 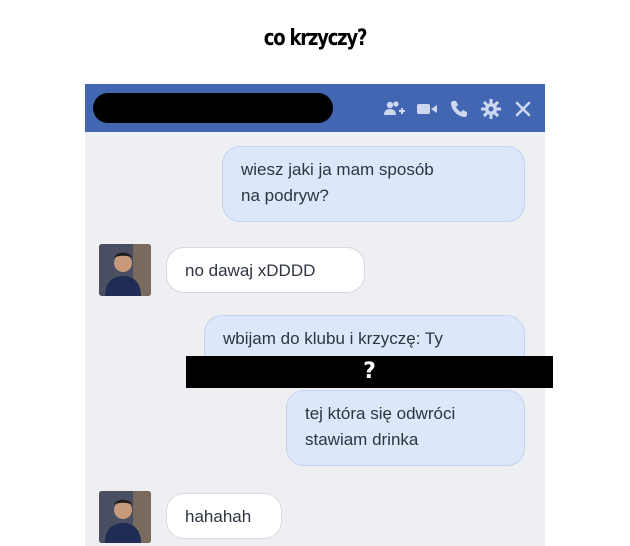 I want to click on message-line: wiesz jaki ja mam sposób, so click(x=337, y=169).